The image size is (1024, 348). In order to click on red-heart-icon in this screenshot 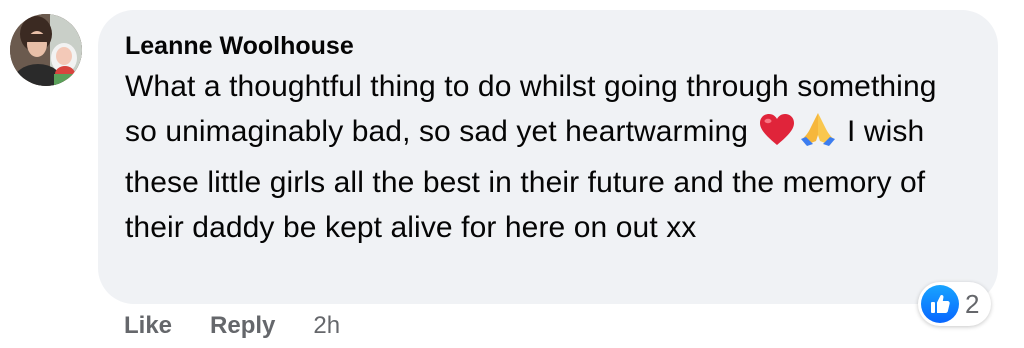, I will do `click(777, 136)`.